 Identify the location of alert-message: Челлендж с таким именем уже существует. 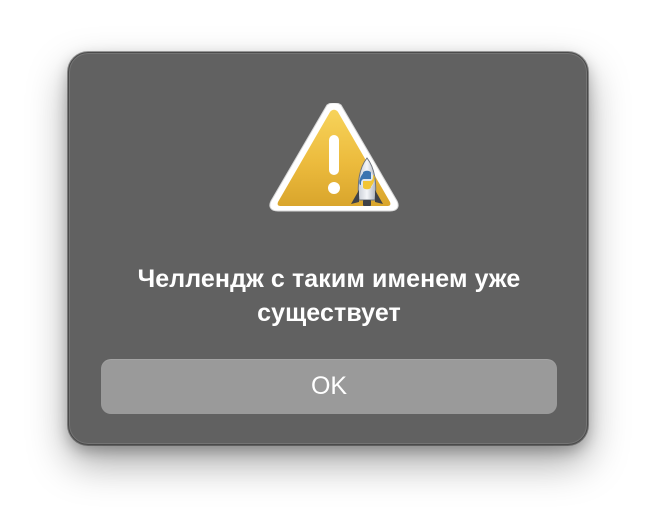
(329, 296).